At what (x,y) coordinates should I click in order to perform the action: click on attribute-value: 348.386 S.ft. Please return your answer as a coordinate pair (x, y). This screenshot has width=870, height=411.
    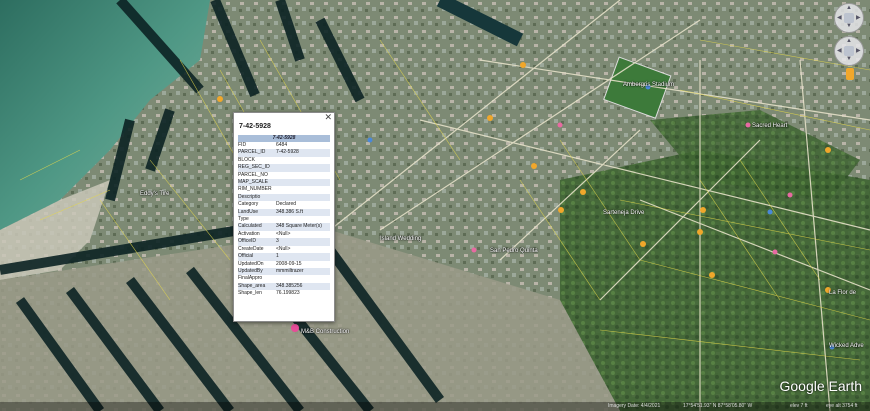
    Looking at the image, I should click on (289, 211).